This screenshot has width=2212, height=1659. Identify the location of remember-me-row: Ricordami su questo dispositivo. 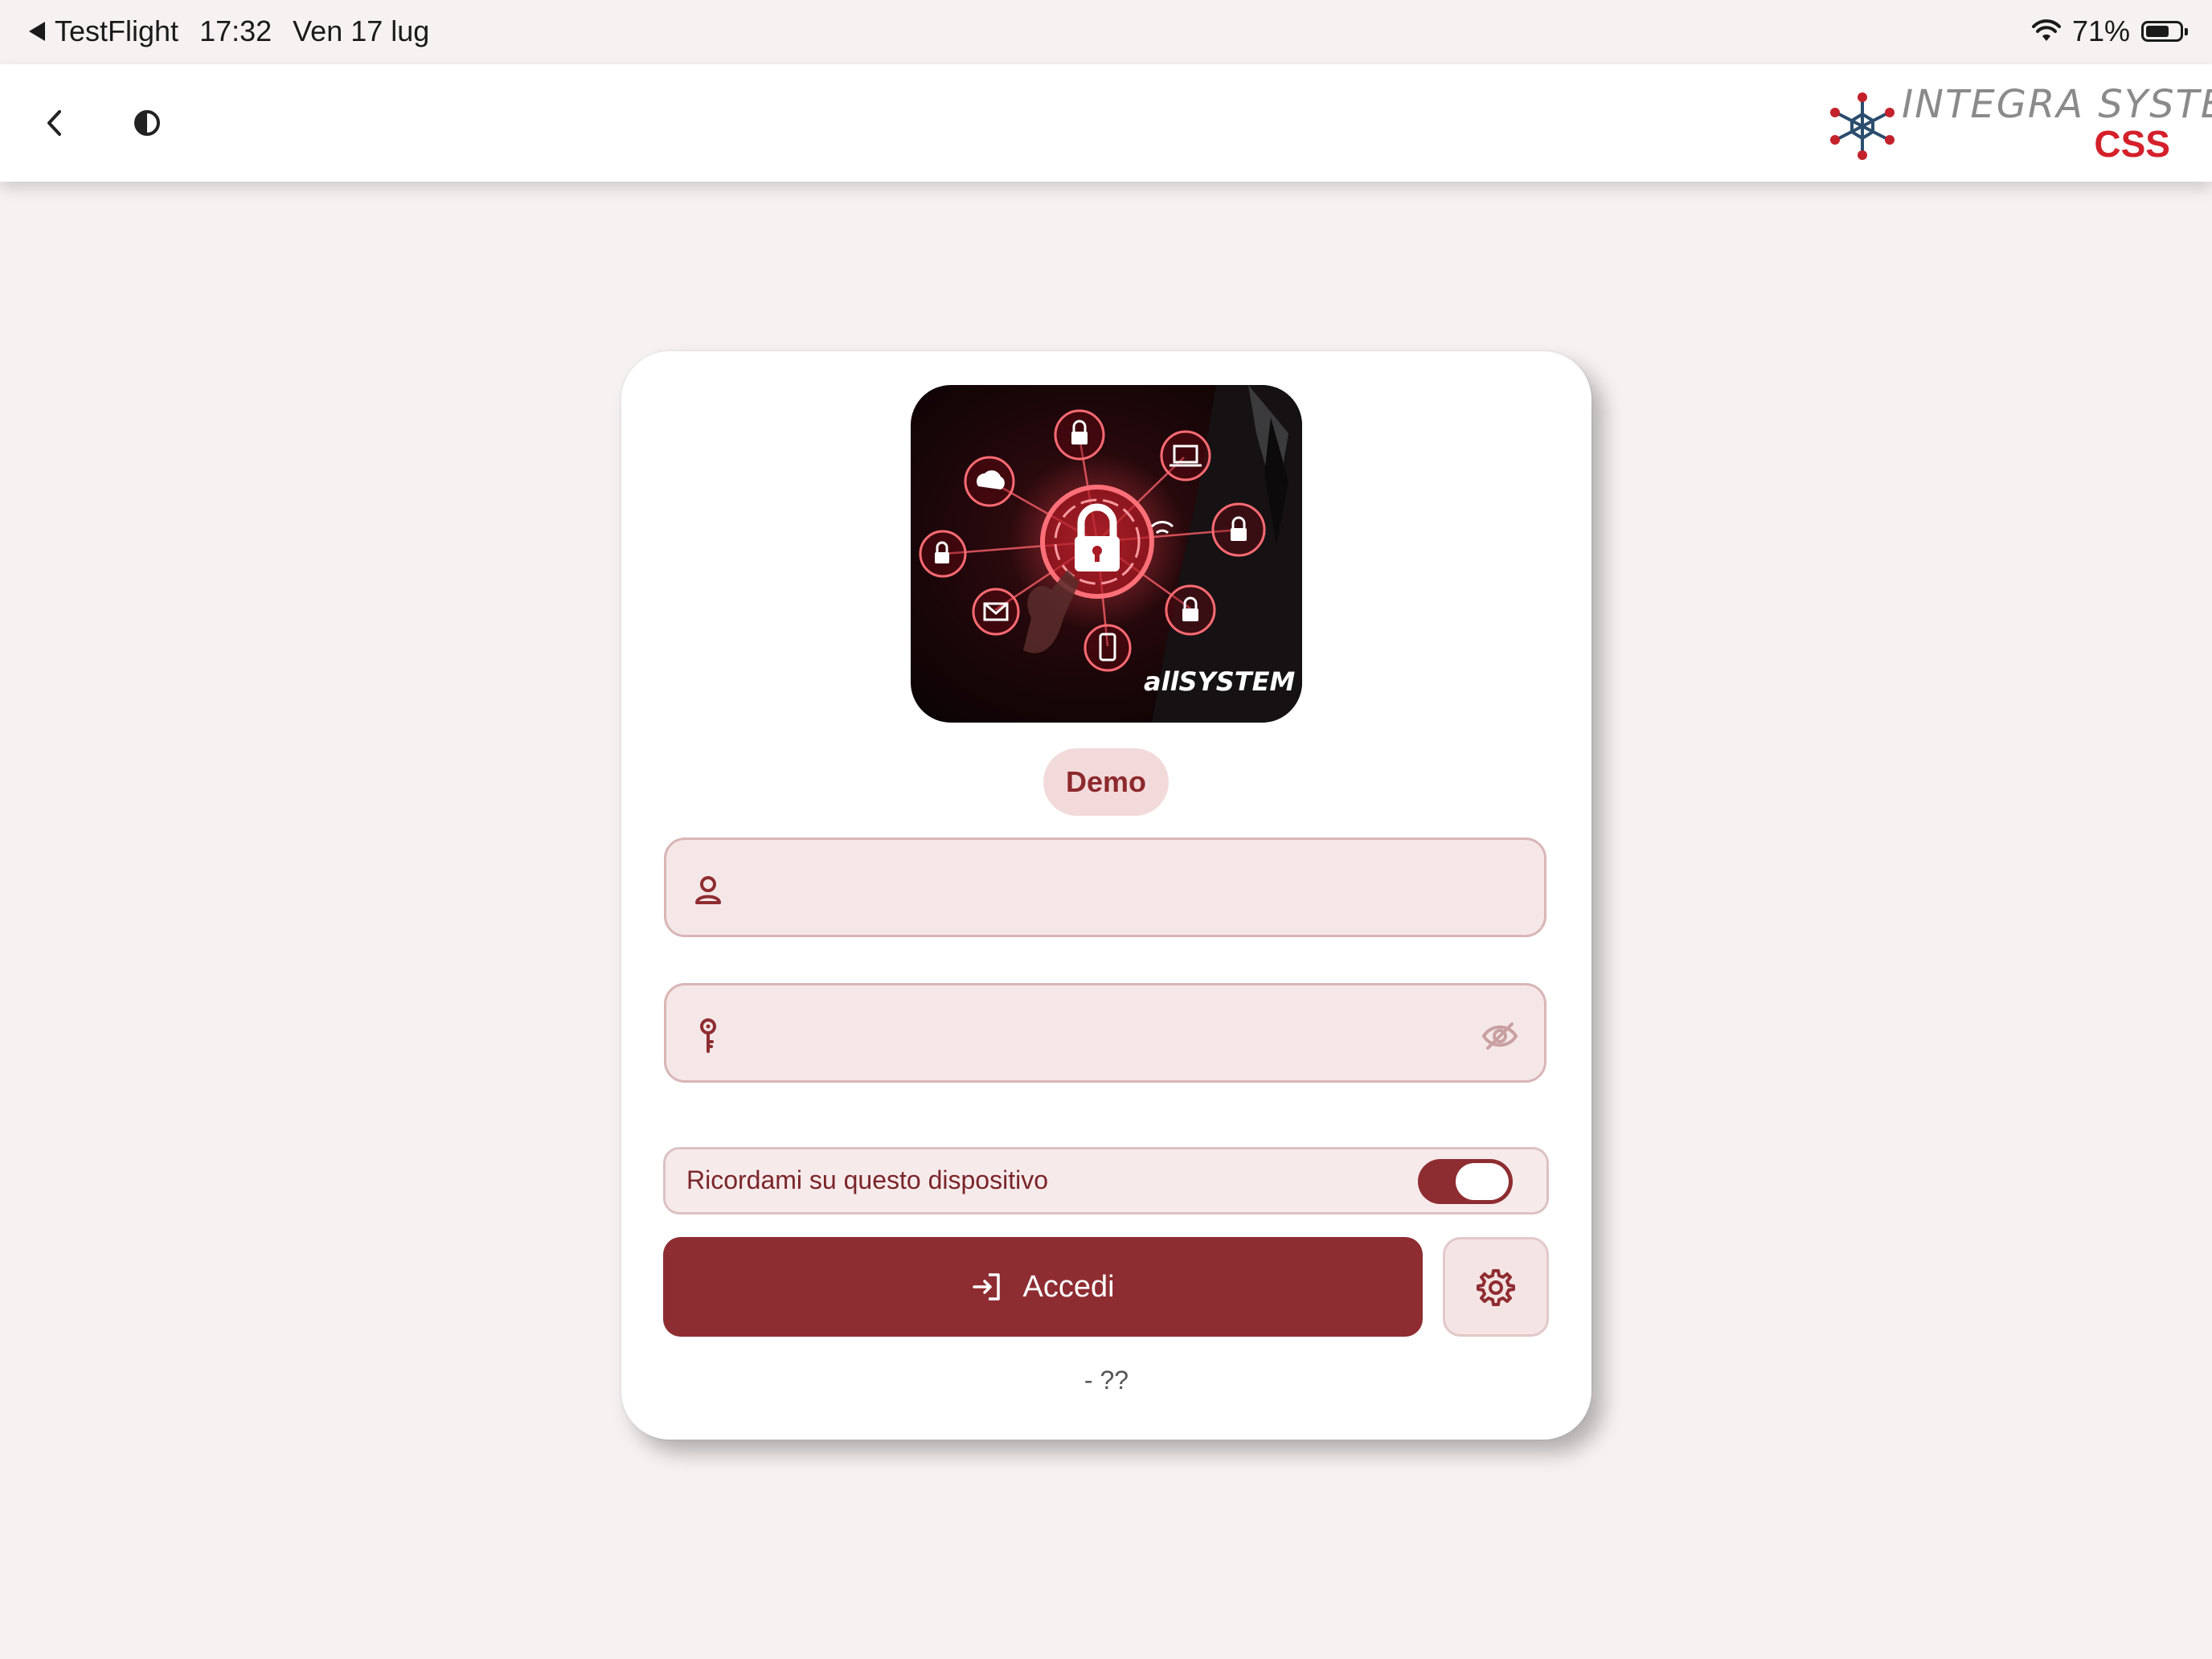
(1106, 1181).